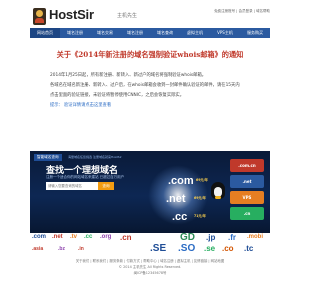 This screenshot has width=320, height=300. Describe the element at coordinates (150, 17) in the screenshot. I see `site-header: HostSir 主机先生 免费注册账号 | 会员登录 | 域名帮助` at that location.